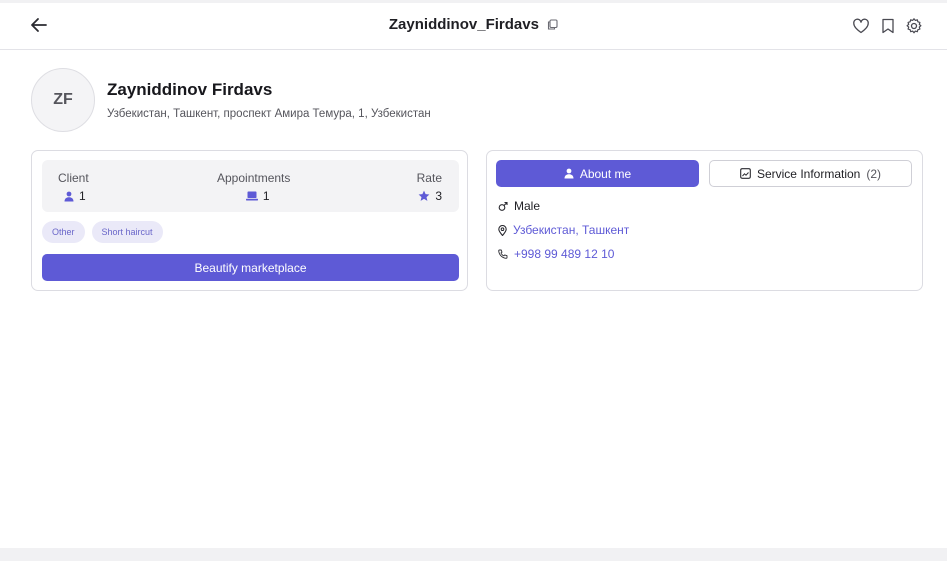 The width and height of the screenshot is (947, 561). What do you see at coordinates (605, 173) in the screenshot?
I see `tab-about-me-label: About me` at bounding box center [605, 173].